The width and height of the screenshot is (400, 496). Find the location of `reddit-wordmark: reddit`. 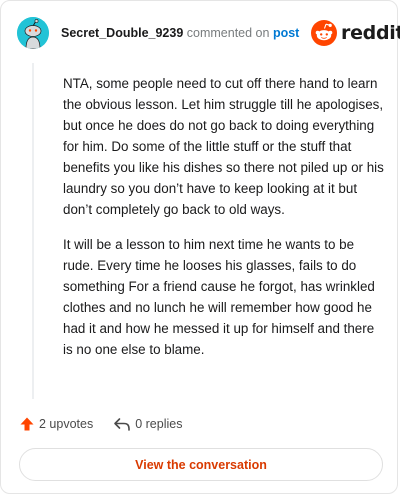

reddit-wordmark: reddit is located at coordinates (370, 33).